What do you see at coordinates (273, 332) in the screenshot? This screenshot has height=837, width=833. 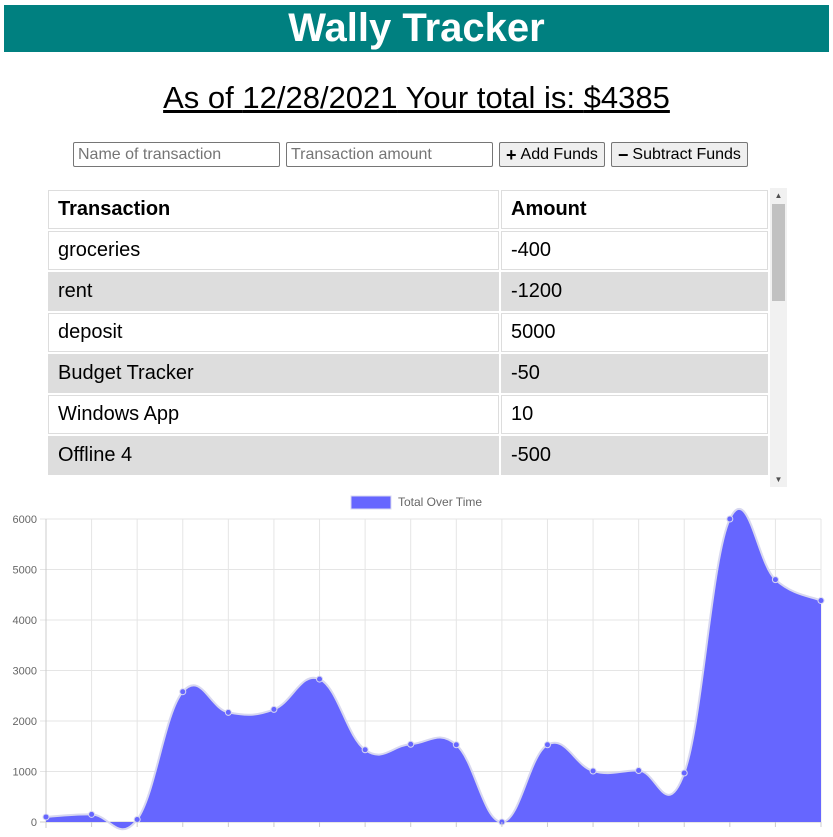 I see `transaction-name-cell: deposit` at bounding box center [273, 332].